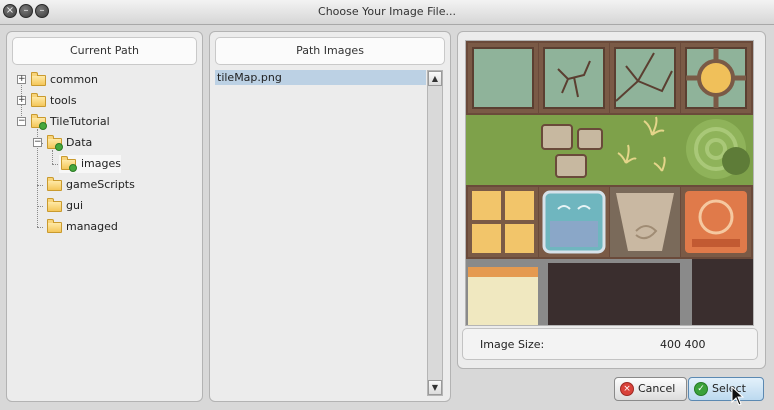 The height and width of the screenshot is (410, 774). I want to click on tree-item-label: gameScripts, so click(100, 184).